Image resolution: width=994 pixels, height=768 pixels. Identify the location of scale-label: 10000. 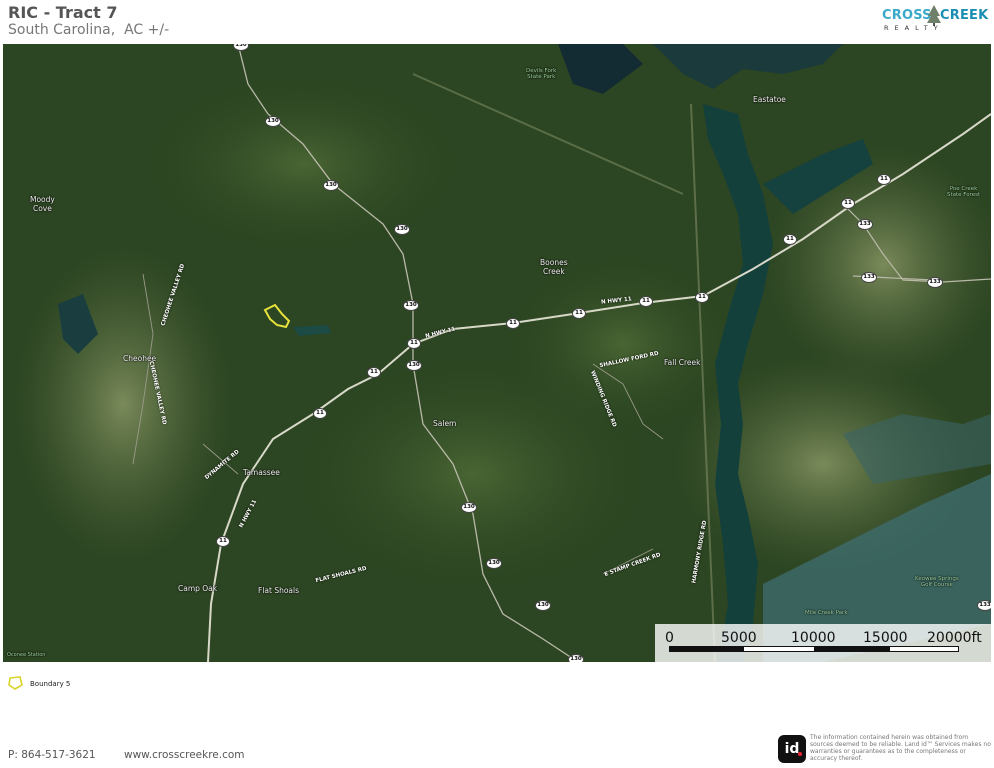
(813, 638).